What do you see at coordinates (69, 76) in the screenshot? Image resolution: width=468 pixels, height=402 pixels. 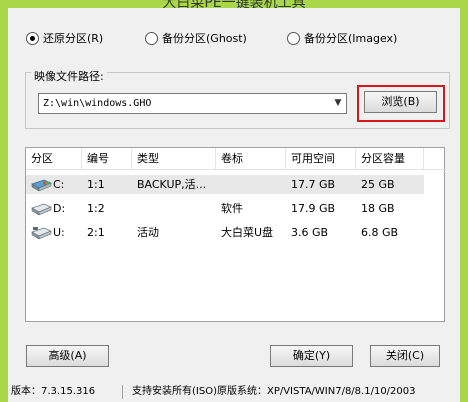 I see `image-path-label: 映像文件路径:` at bounding box center [69, 76].